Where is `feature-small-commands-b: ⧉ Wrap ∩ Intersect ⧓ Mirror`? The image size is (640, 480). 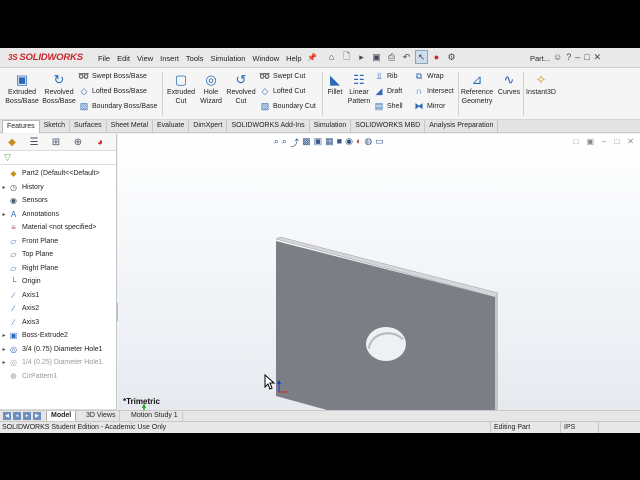
feature-small-commands-b: ⧉ Wrap ∩ Intersect ⧓ Mirror is located at coordinates (434, 91).